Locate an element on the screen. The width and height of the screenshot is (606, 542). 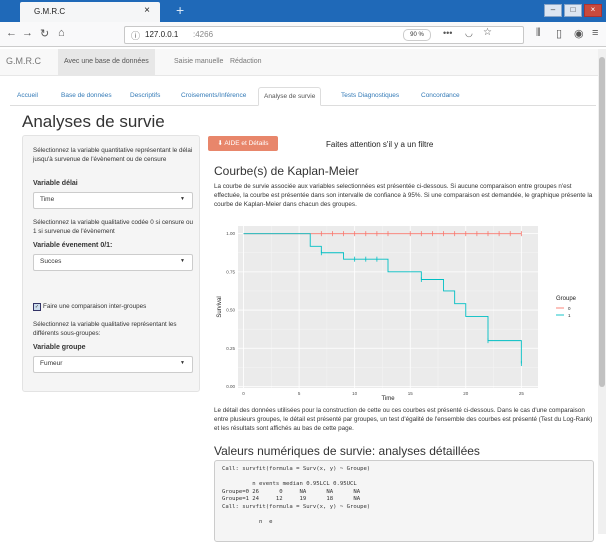
bookmark-star-icon: ☆ is located at coordinates (487, 32).